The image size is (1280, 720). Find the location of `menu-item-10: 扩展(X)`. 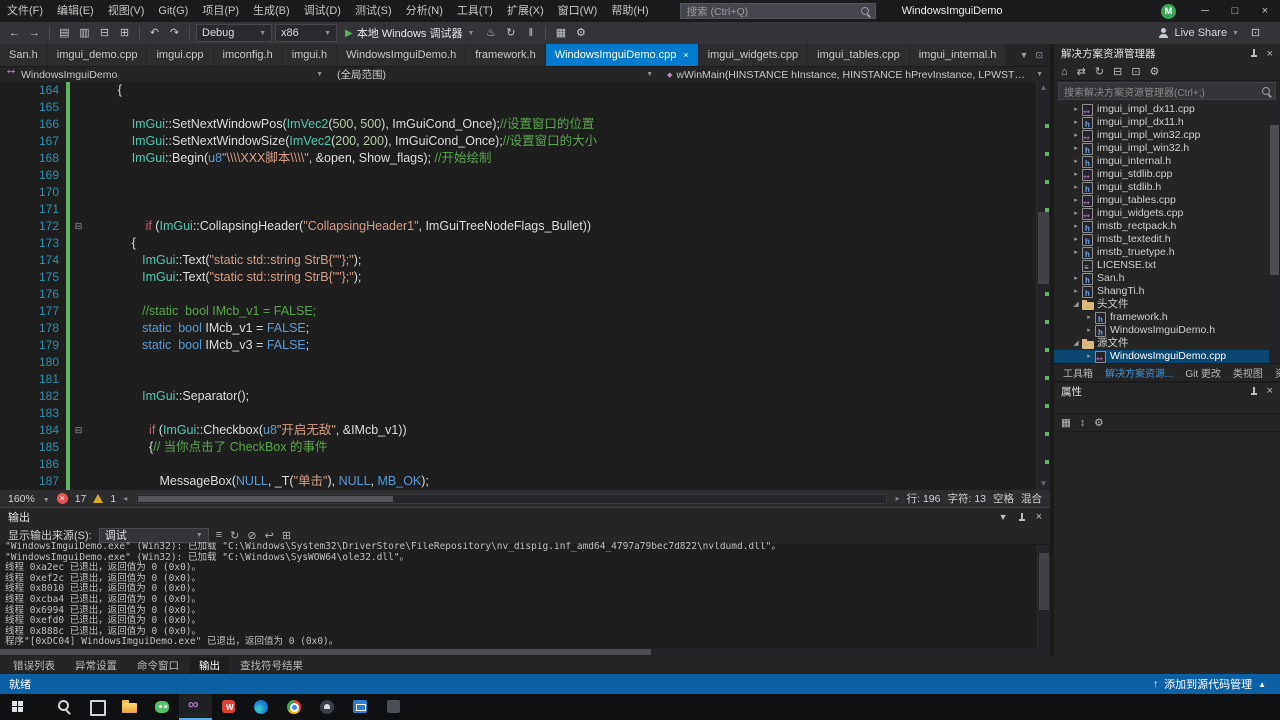

menu-item-10: 扩展(X) is located at coordinates (525, 11).